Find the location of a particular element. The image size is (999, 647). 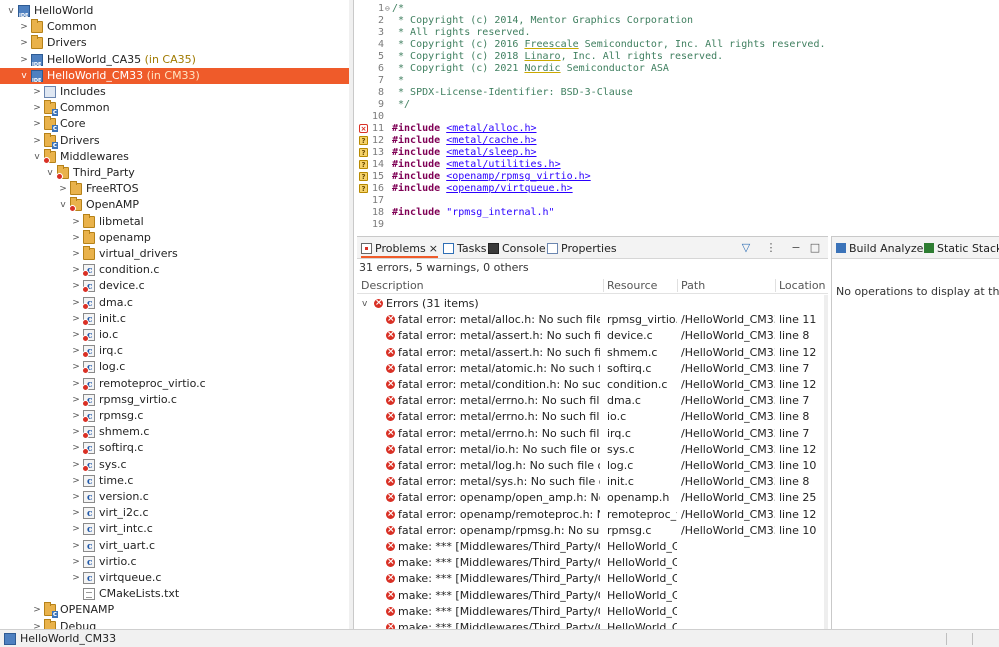

tab-problems: Problems × is located at coordinates (399, 249).